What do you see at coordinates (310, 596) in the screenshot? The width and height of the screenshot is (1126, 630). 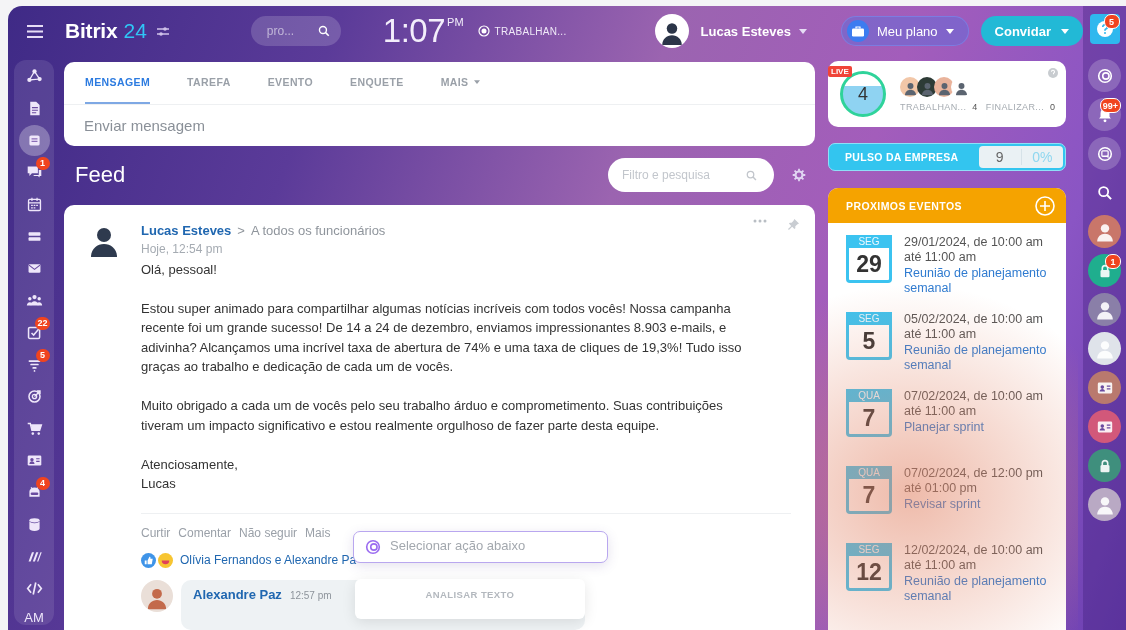 I see `comment-time: 12:57 pm` at bounding box center [310, 596].